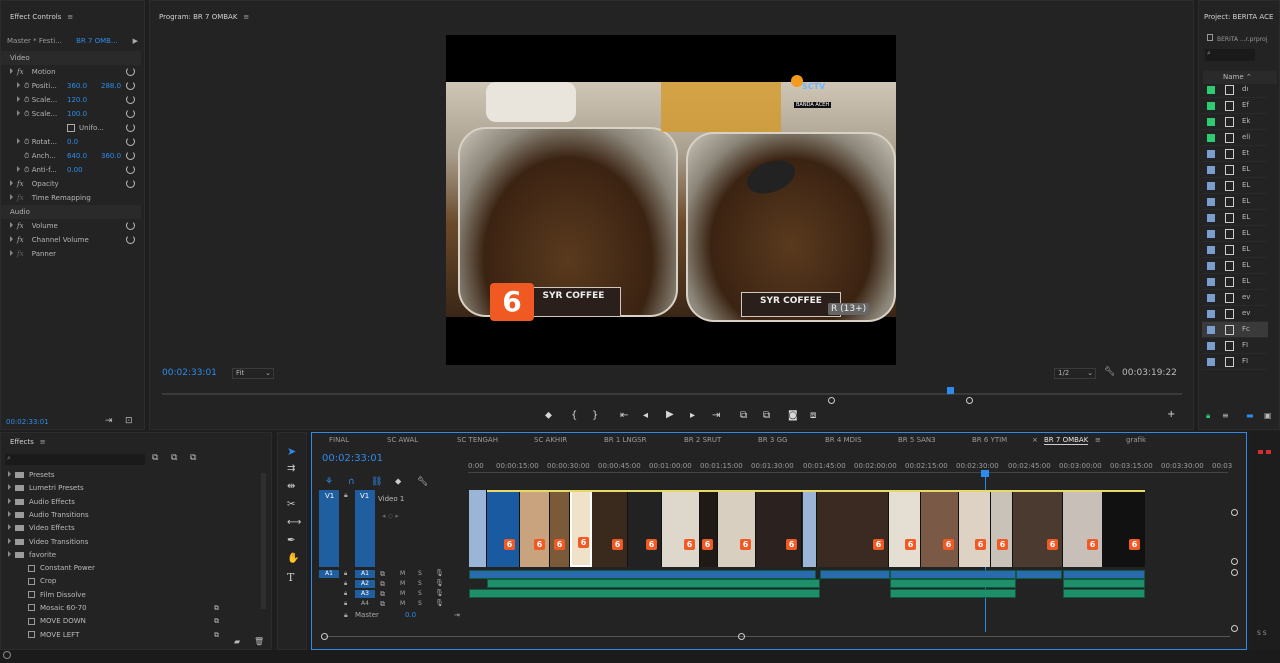 The width and height of the screenshot is (1280, 663). Describe the element at coordinates (376, 482) in the screenshot. I see `linked-selection-icon: ⛓` at that location.